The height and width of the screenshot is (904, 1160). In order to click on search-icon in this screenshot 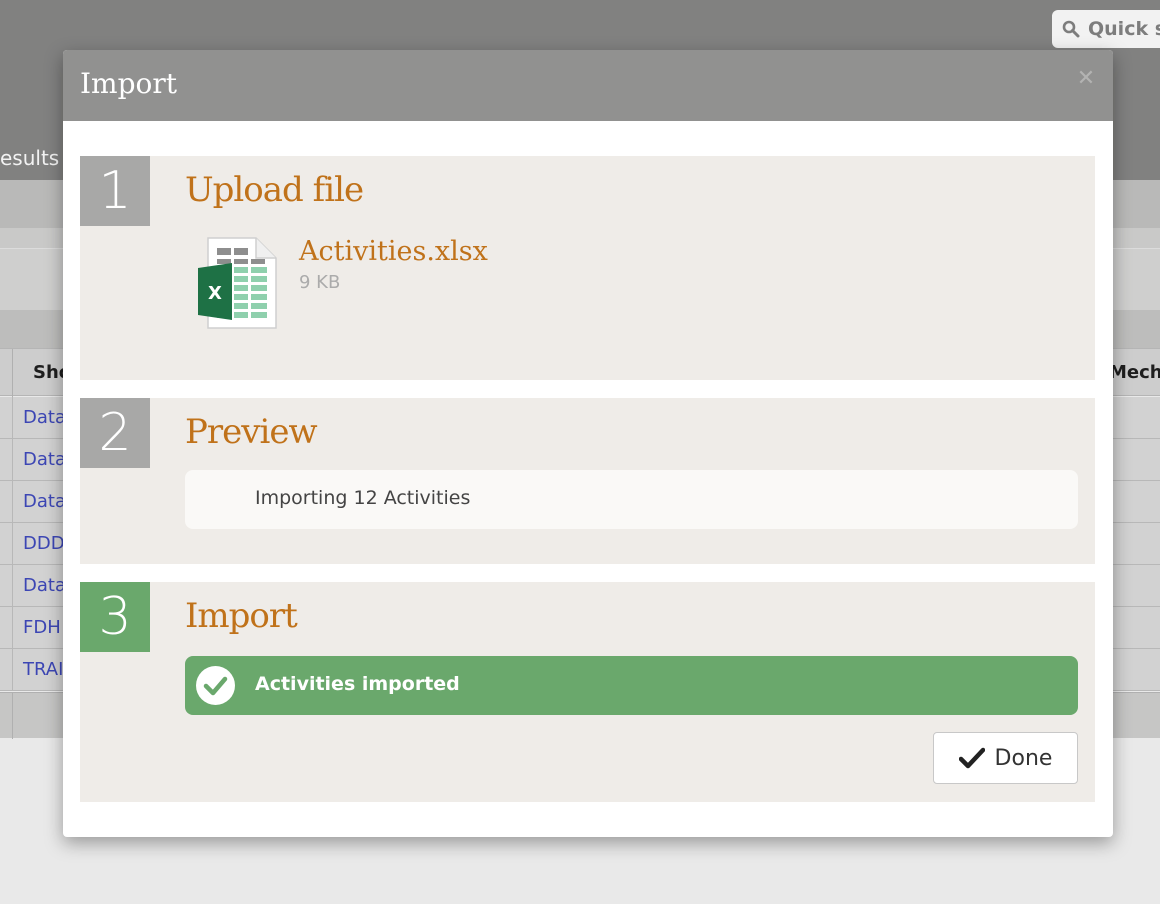, I will do `click(1071, 29)`.